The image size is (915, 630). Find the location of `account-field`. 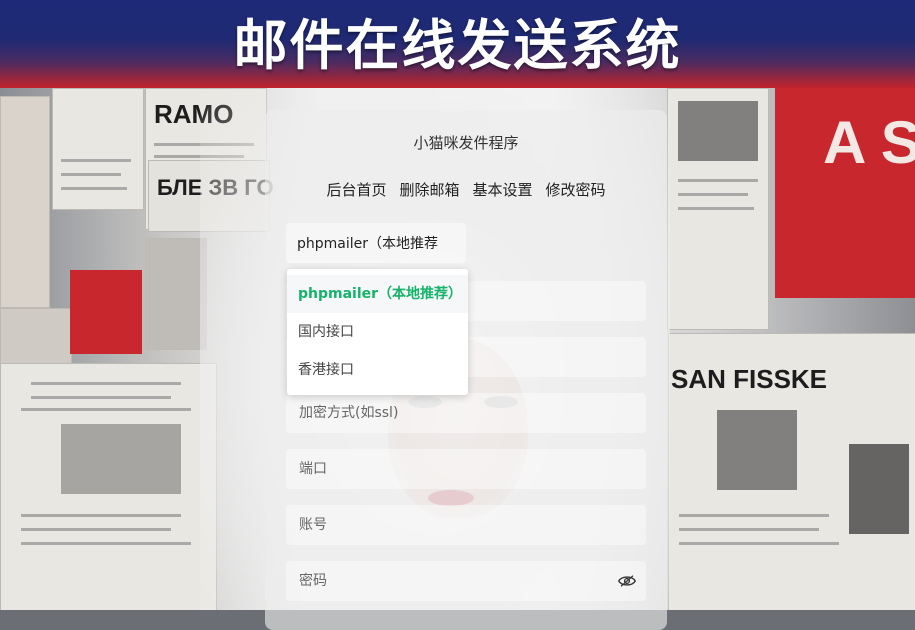

account-field is located at coordinates (466, 525).